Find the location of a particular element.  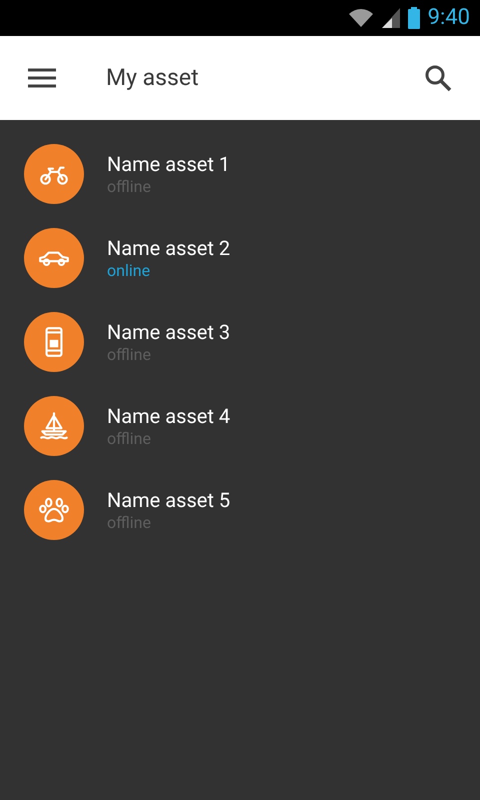

wifi-icon is located at coordinates (361, 18).